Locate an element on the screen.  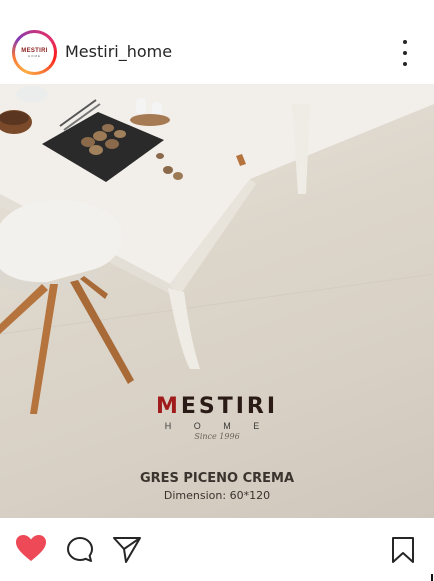
brand-since: Since 1996 is located at coordinates (217, 436).